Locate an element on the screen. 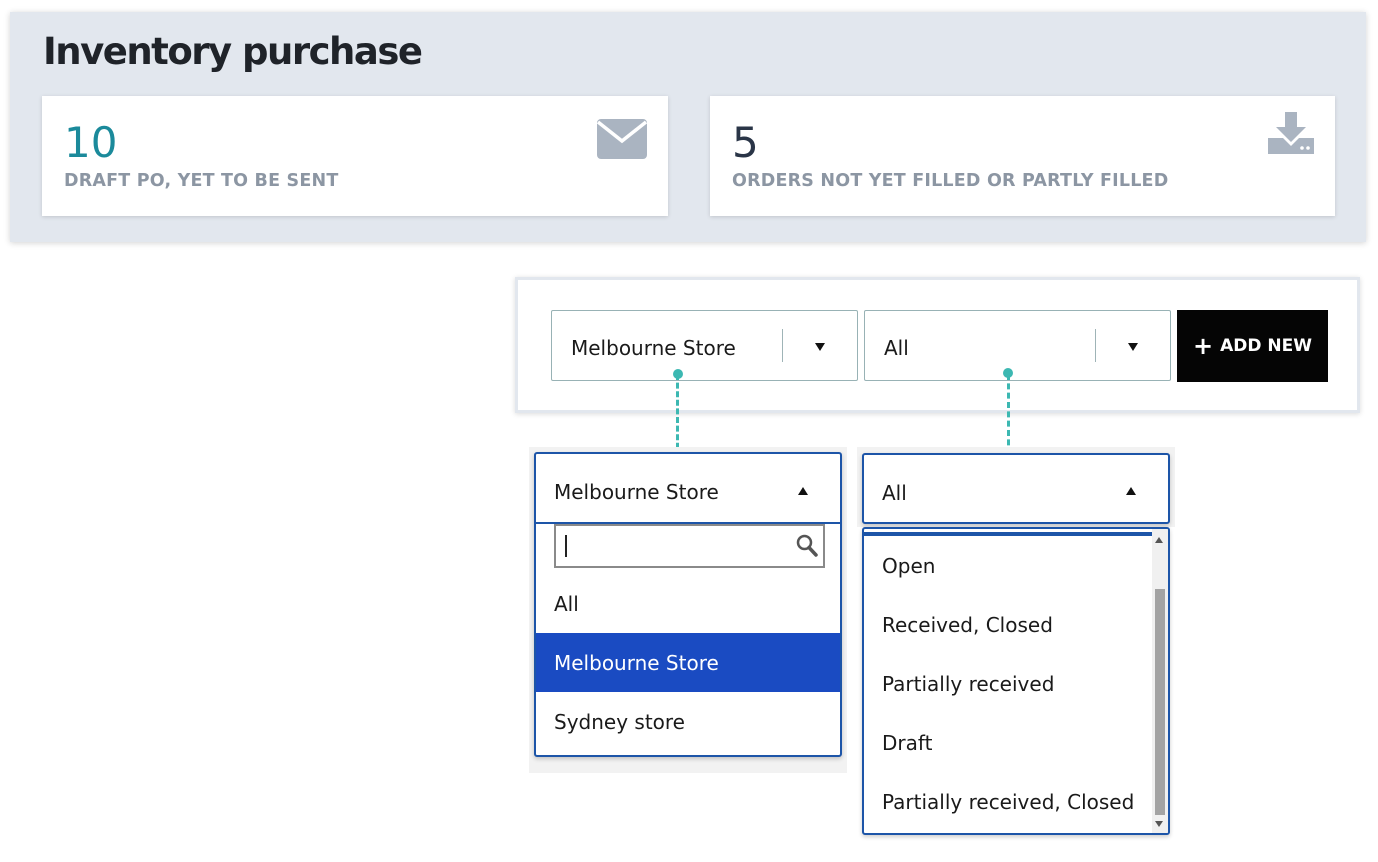  scroll-down-icon is located at coordinates (1159, 824).